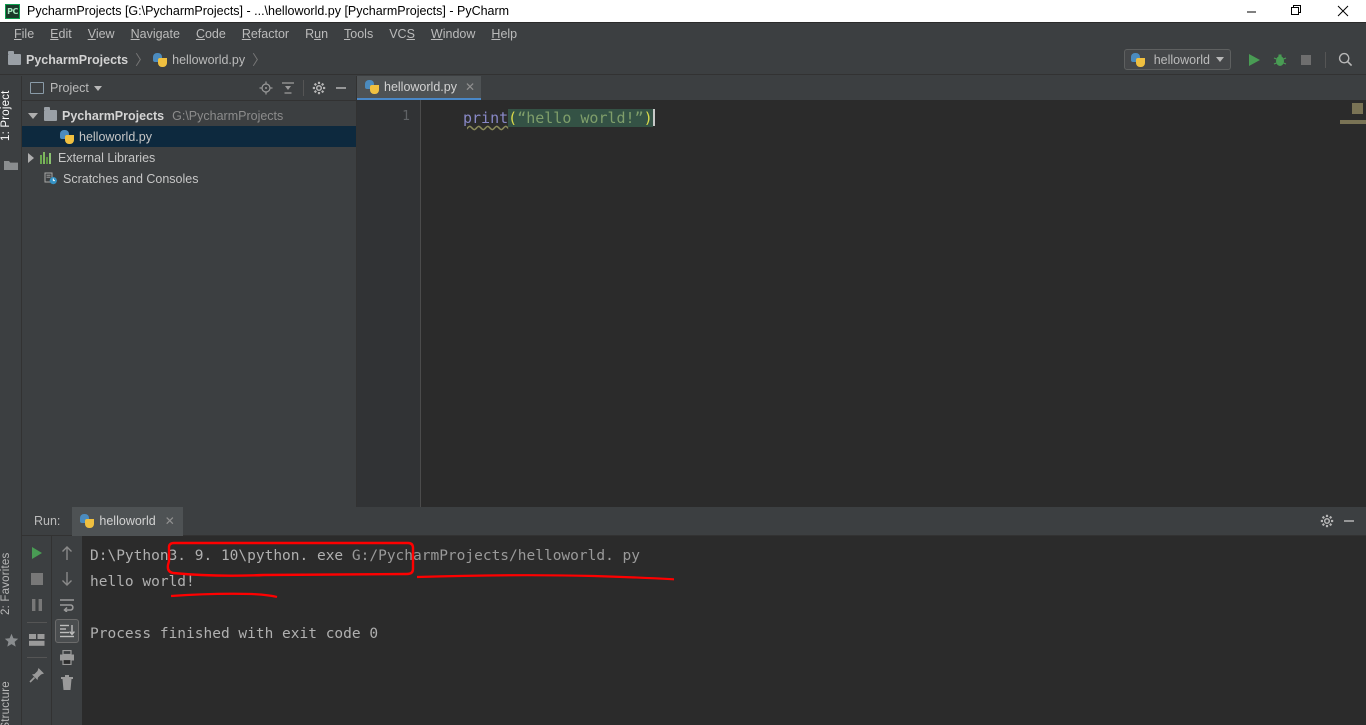  What do you see at coordinates (303, 88) in the screenshot?
I see `project-panel-actions` at bounding box center [303, 88].